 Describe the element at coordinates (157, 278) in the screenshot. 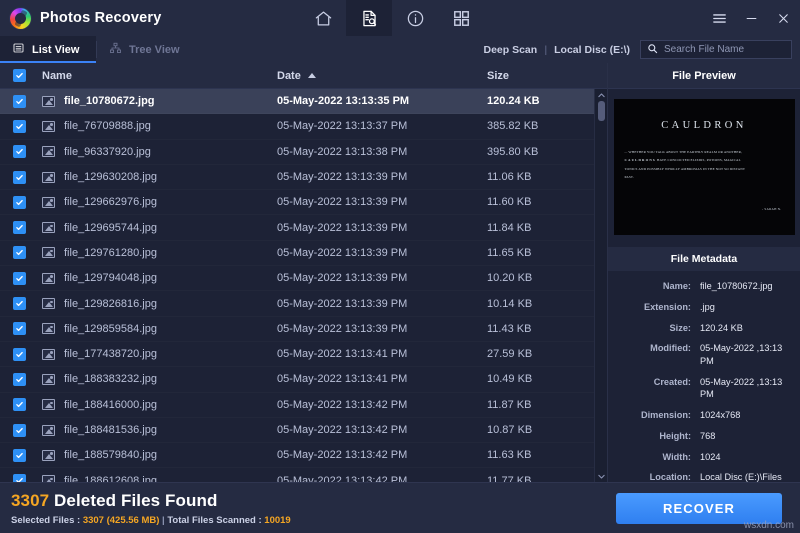

I see `row-name-cell: file_129794048.jpg` at that location.